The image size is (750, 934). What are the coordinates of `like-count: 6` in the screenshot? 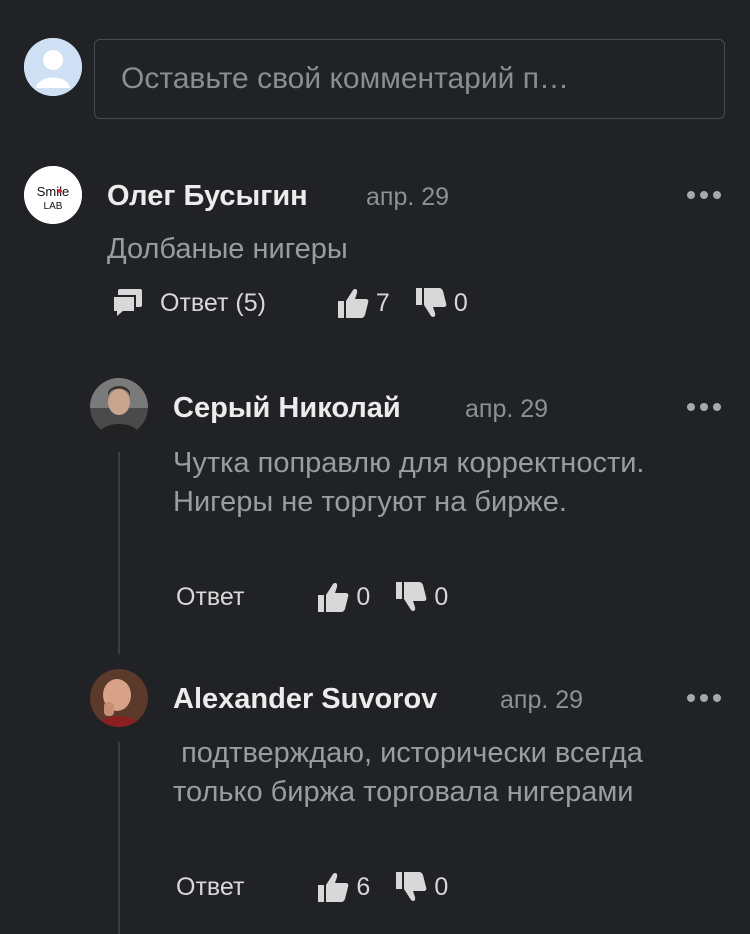 It's located at (363, 886).